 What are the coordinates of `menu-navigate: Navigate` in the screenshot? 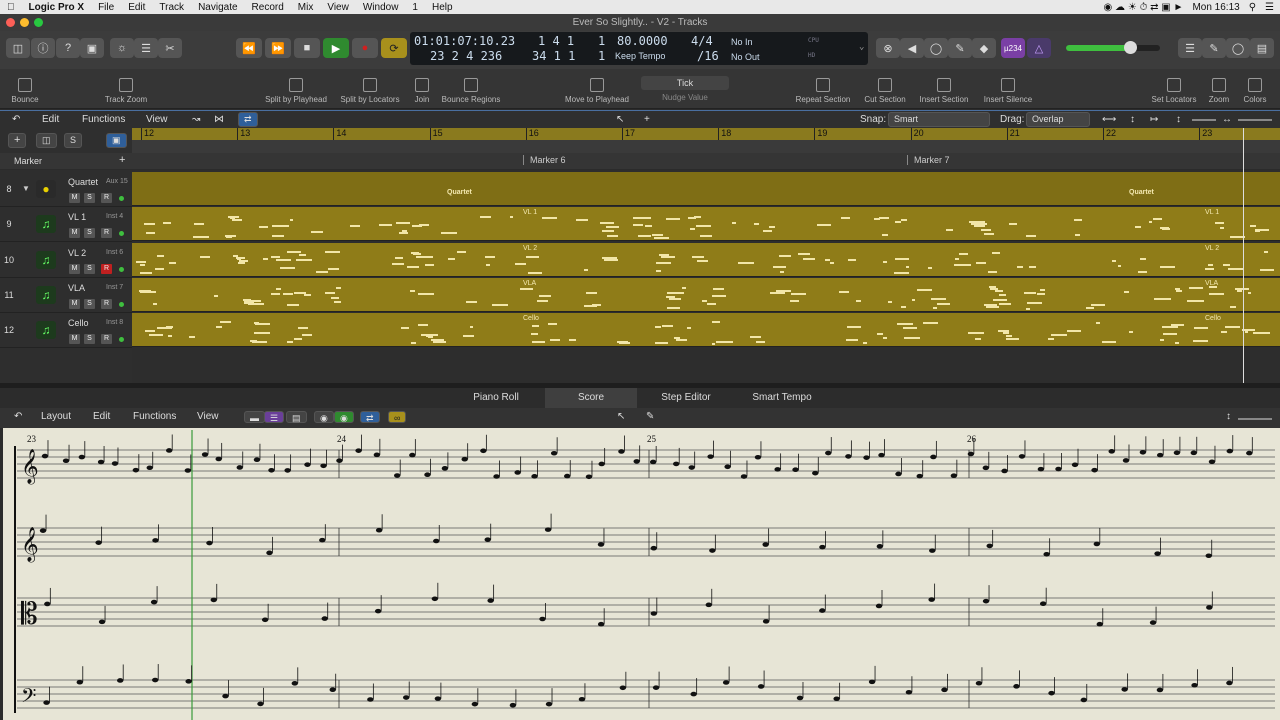 It's located at (217, 7).